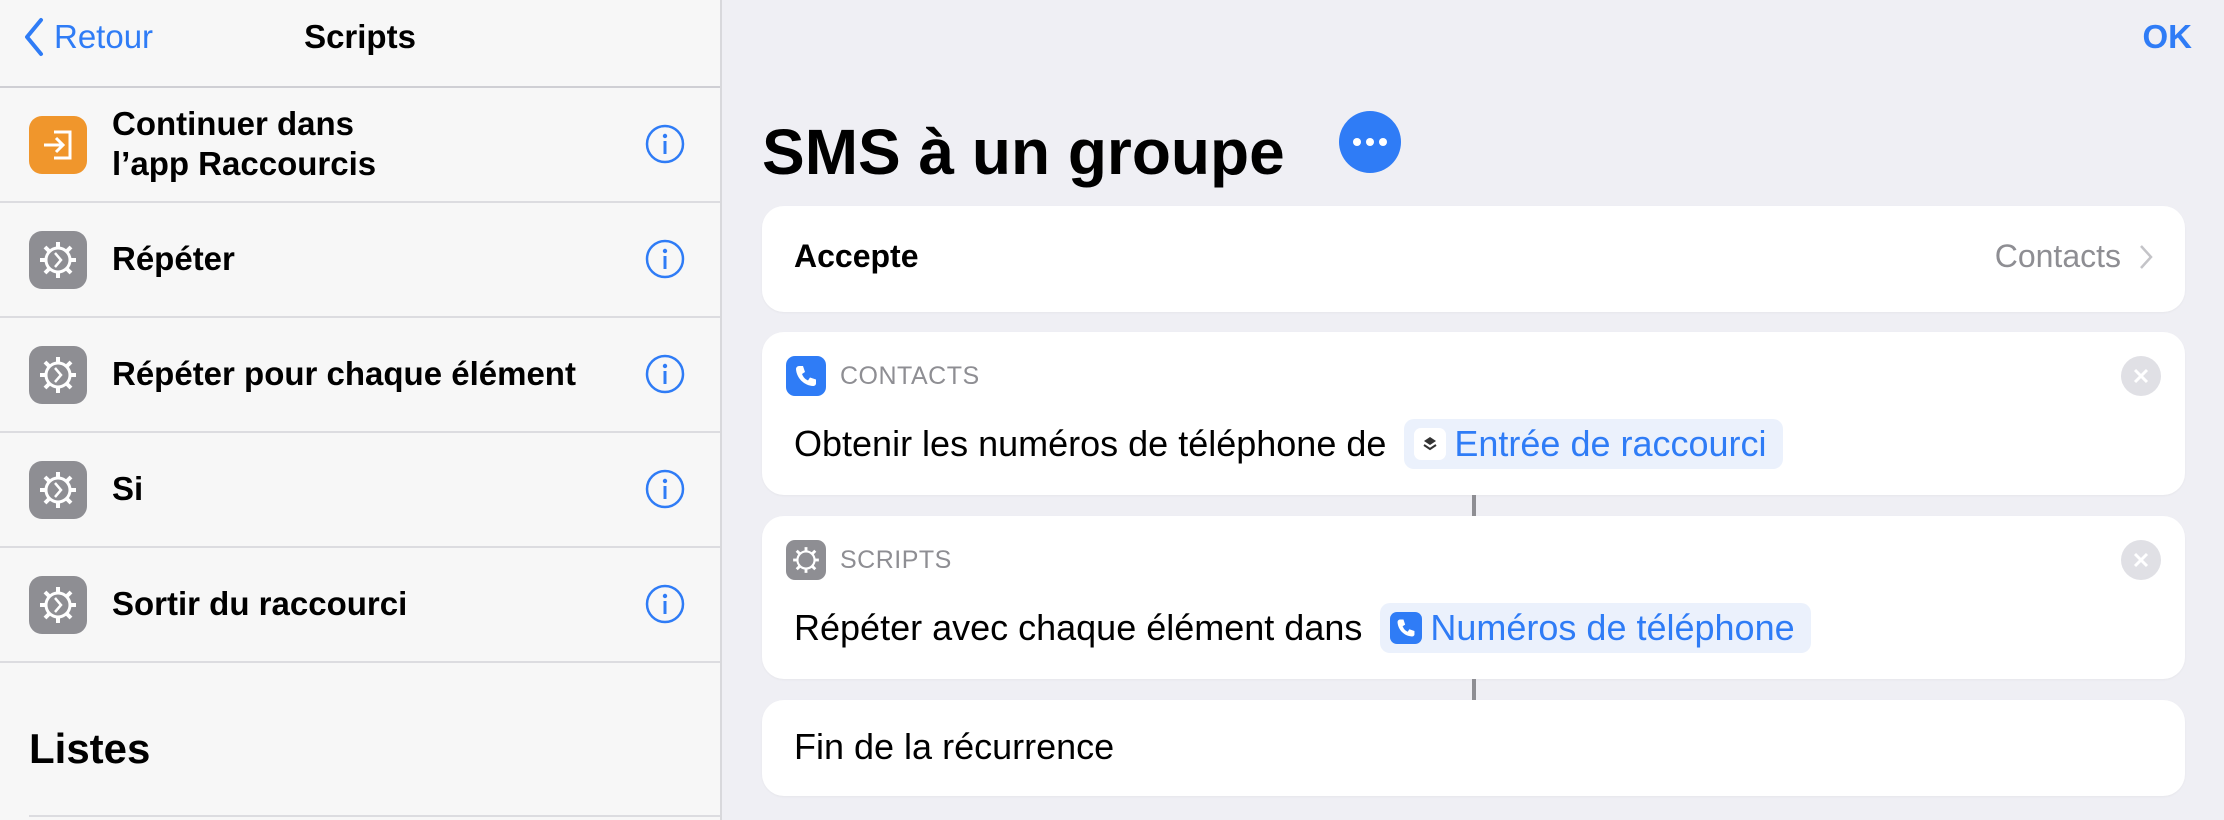  I want to click on accepts-row: Accepte Contacts, so click(1473, 259).